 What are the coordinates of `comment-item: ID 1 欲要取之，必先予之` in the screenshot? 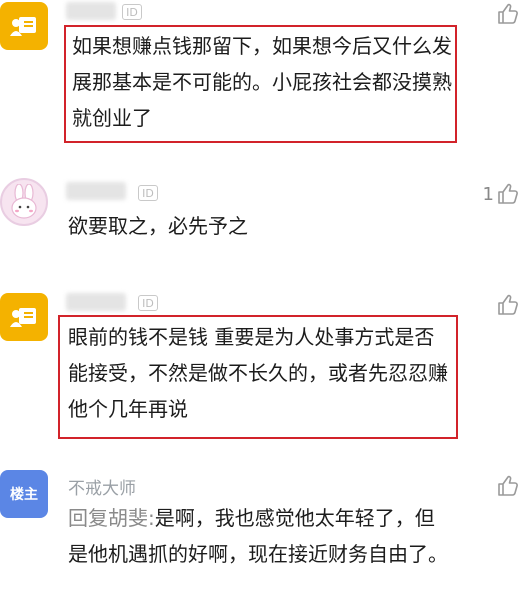 It's located at (265, 213).